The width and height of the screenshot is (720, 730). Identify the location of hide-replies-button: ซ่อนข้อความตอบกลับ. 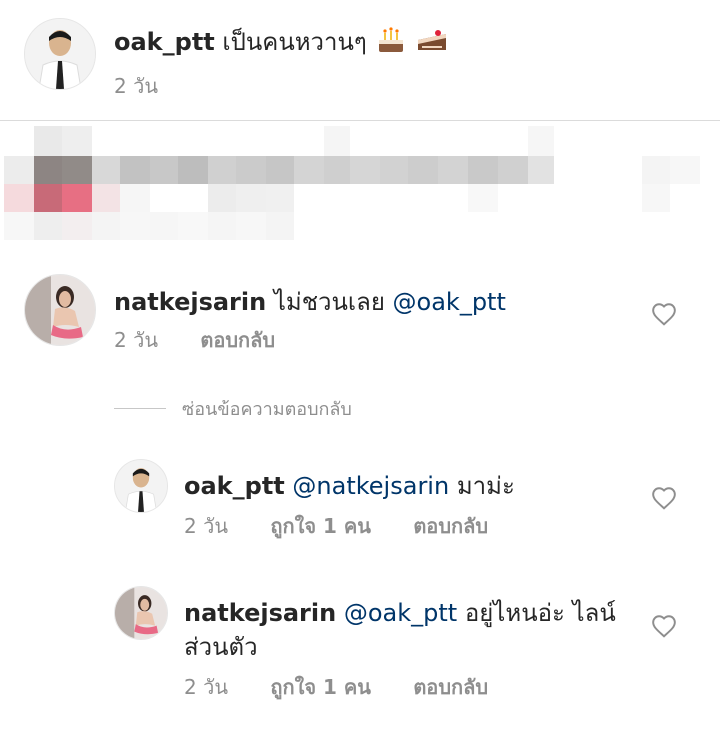
(233, 408).